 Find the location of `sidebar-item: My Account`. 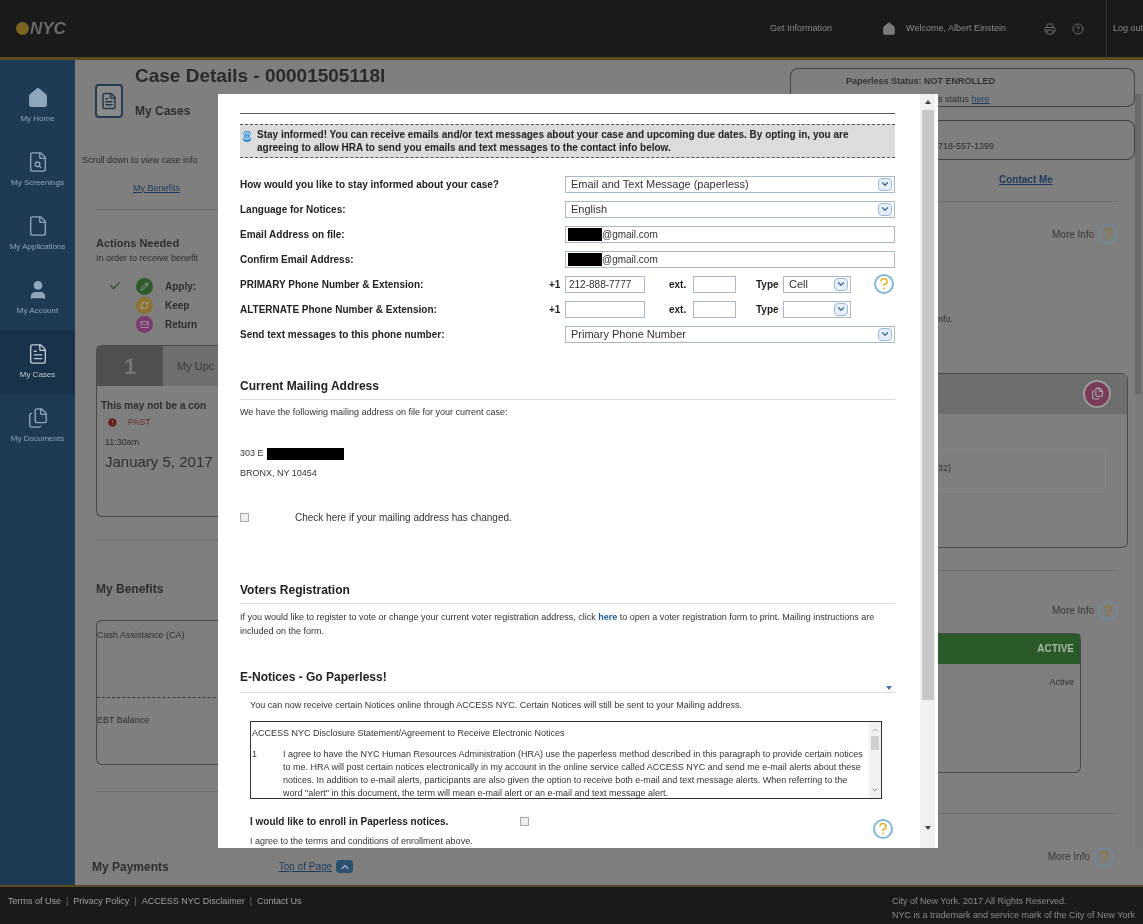

sidebar-item: My Account is located at coordinates (37, 298).